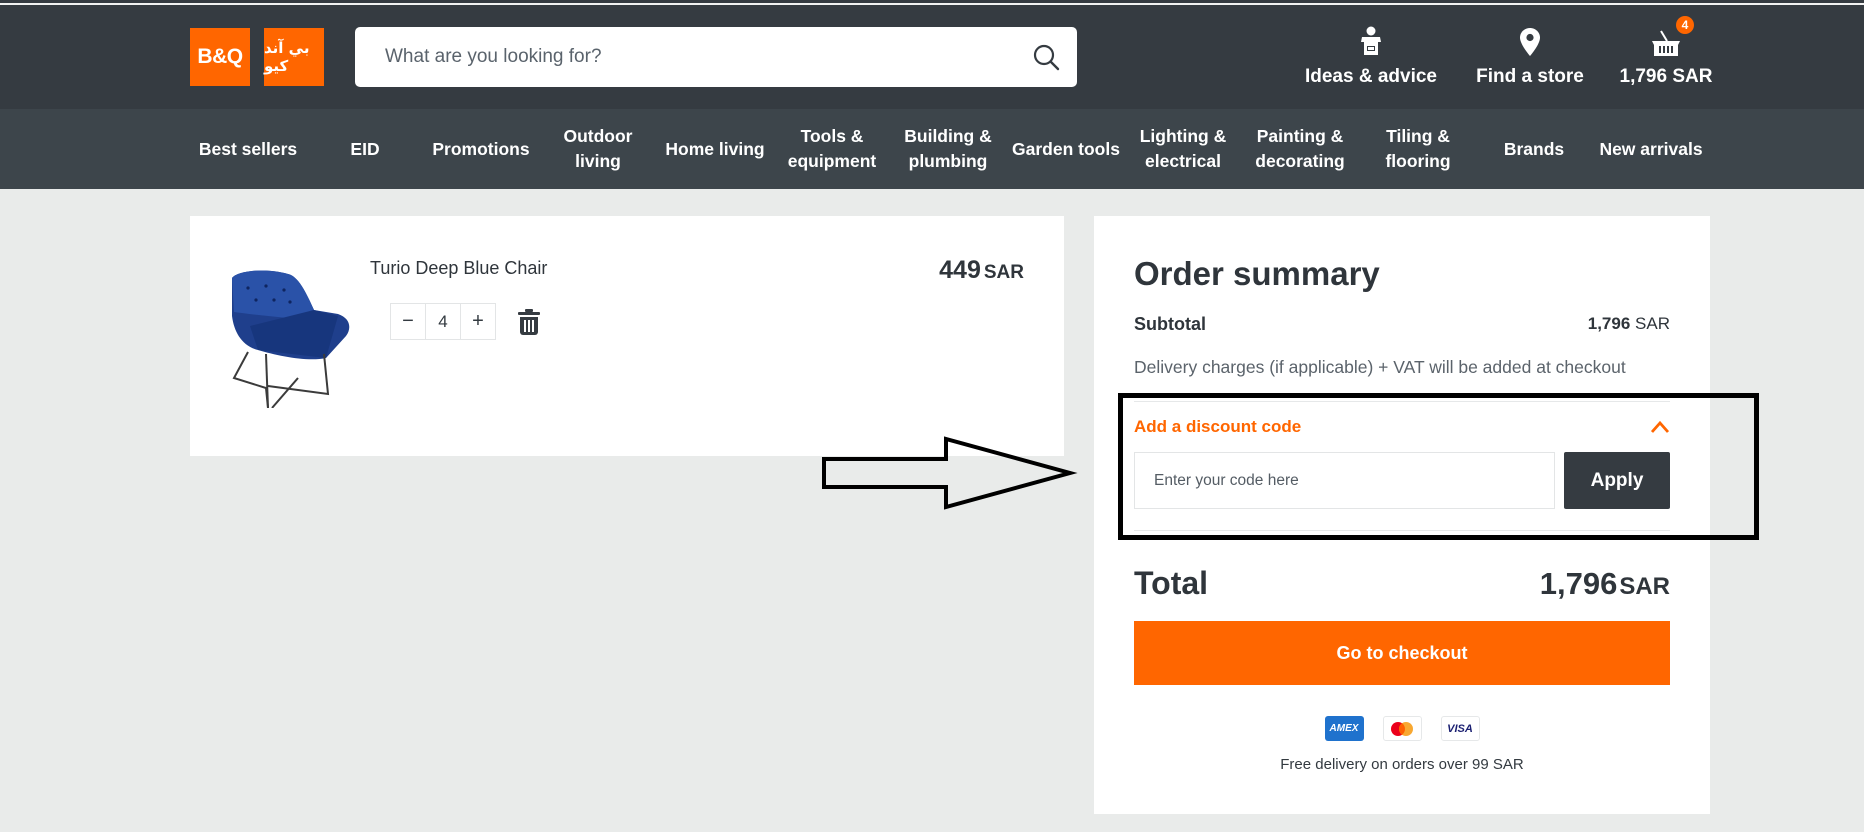 Image resolution: width=1864 pixels, height=832 pixels. I want to click on quantity-value: 4, so click(443, 321).